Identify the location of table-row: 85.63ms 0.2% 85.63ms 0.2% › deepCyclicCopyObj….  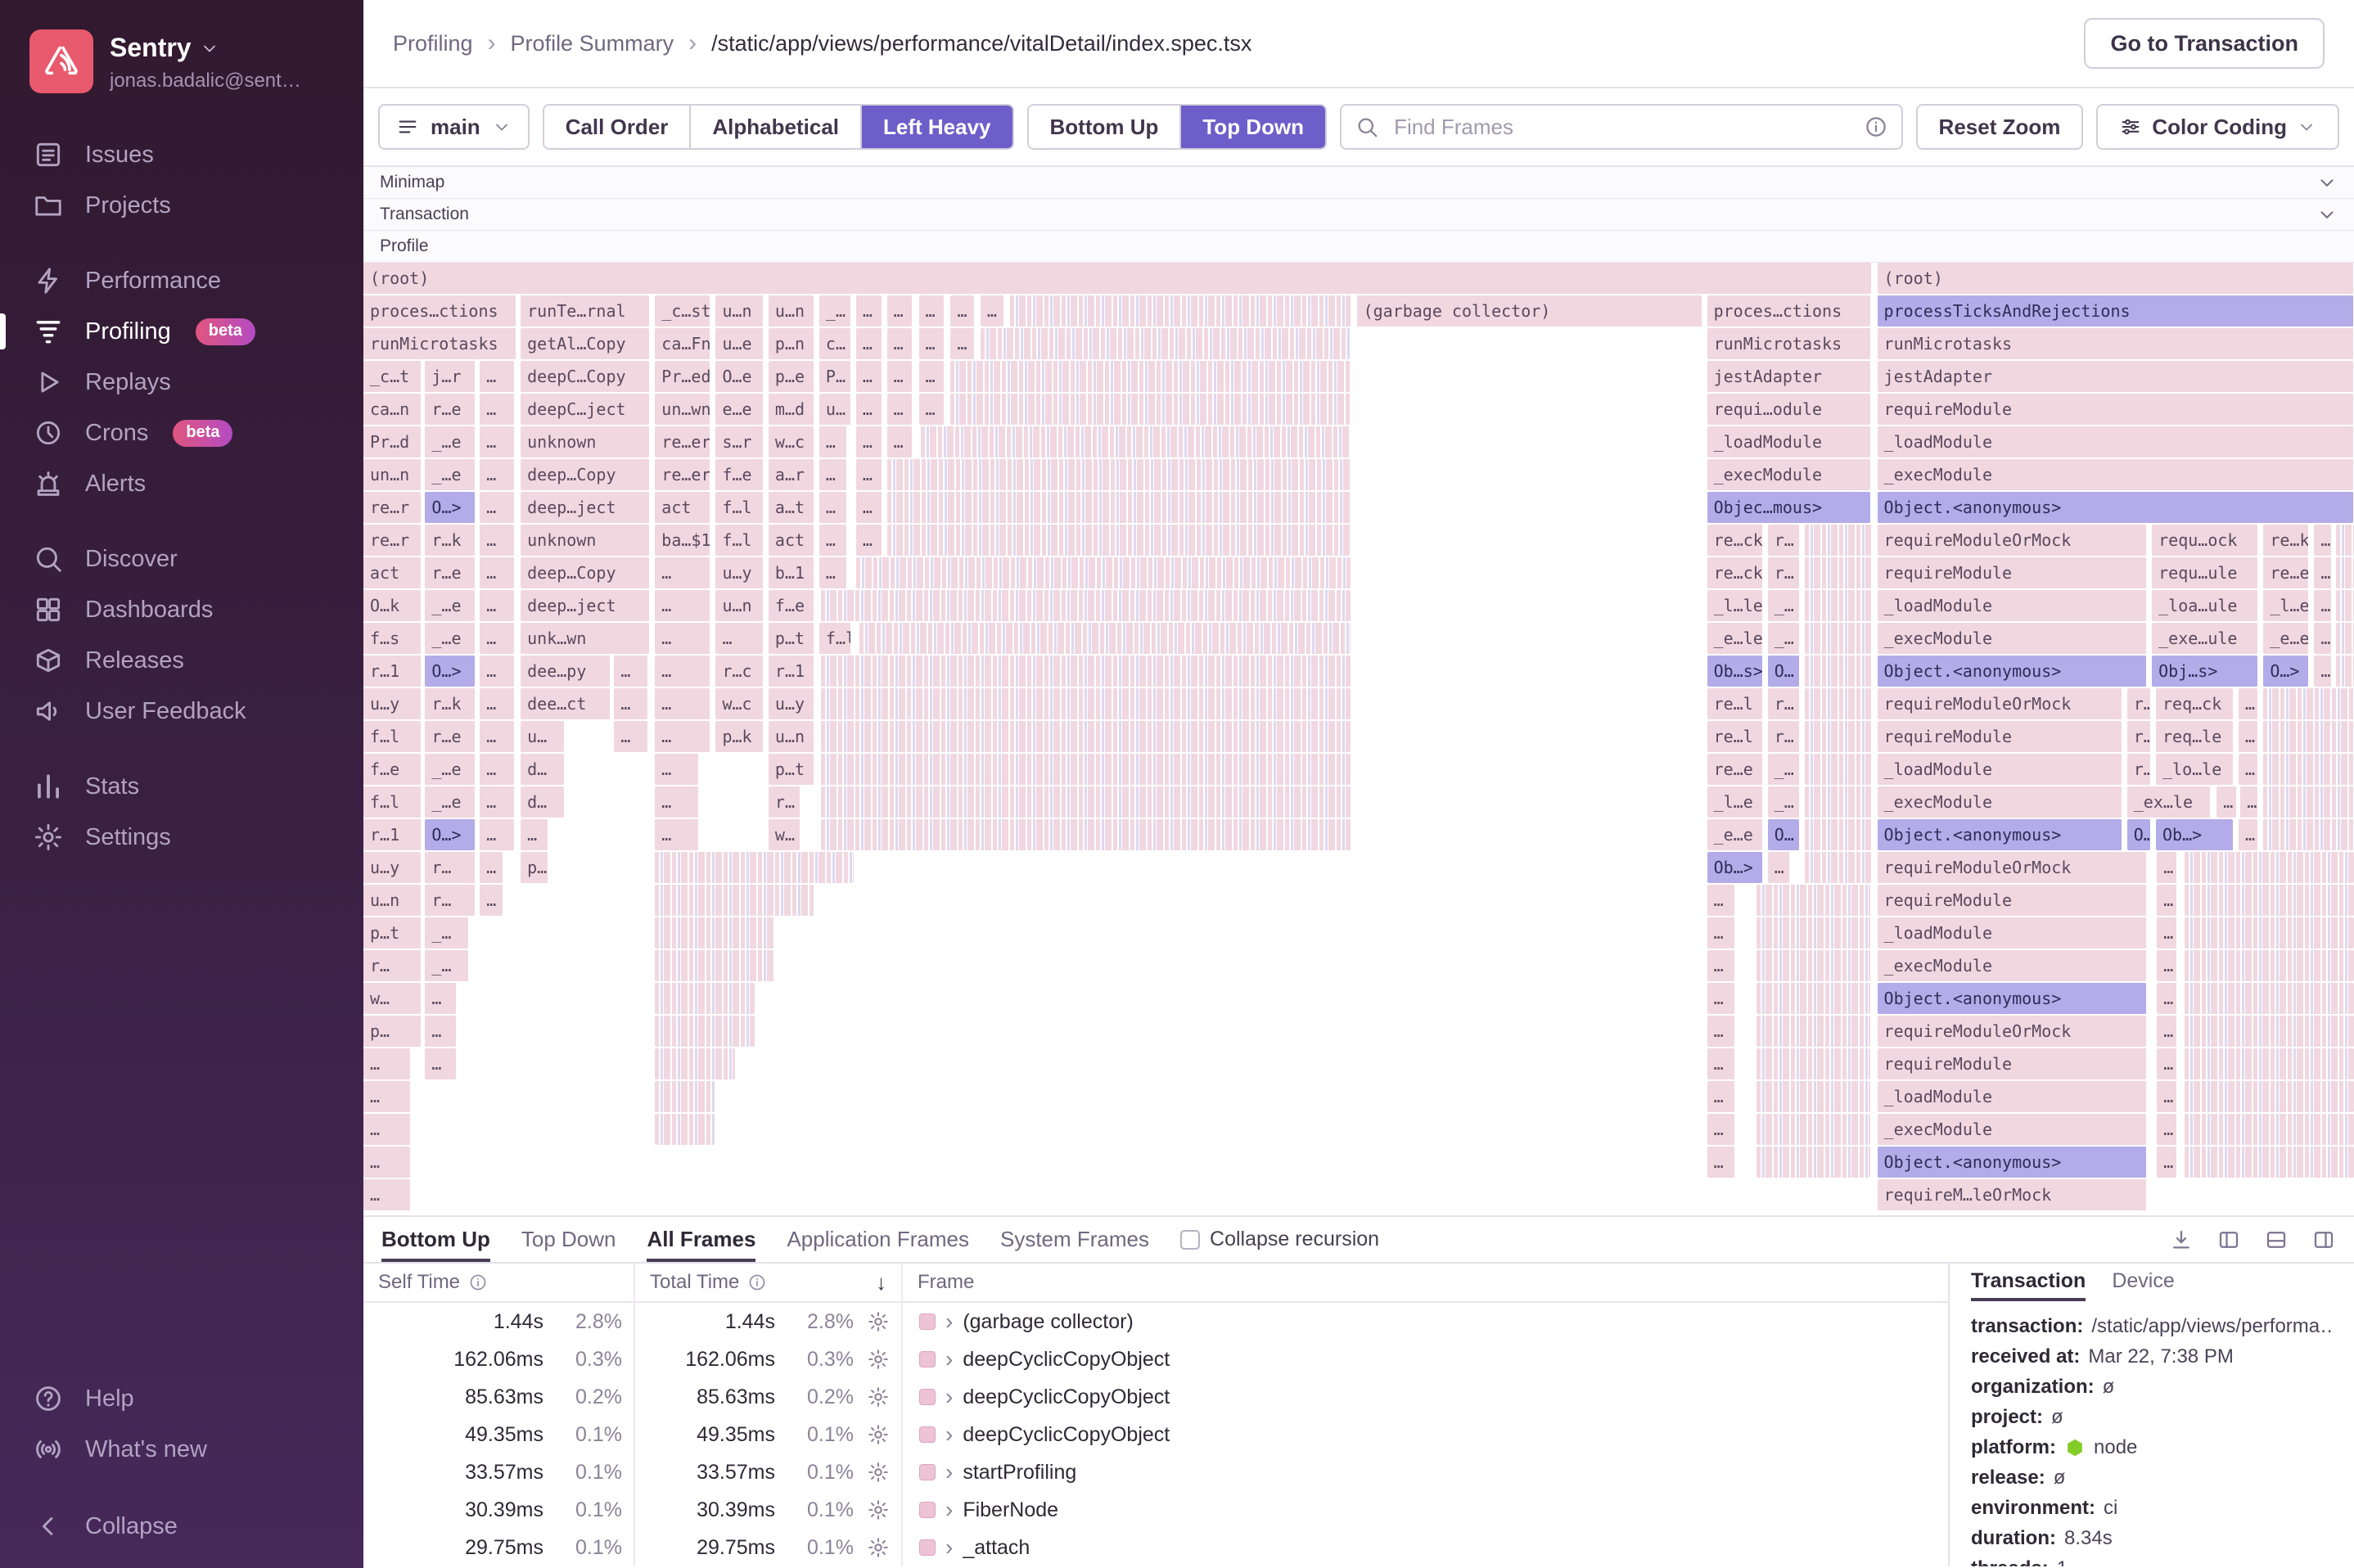
(1155, 1397).